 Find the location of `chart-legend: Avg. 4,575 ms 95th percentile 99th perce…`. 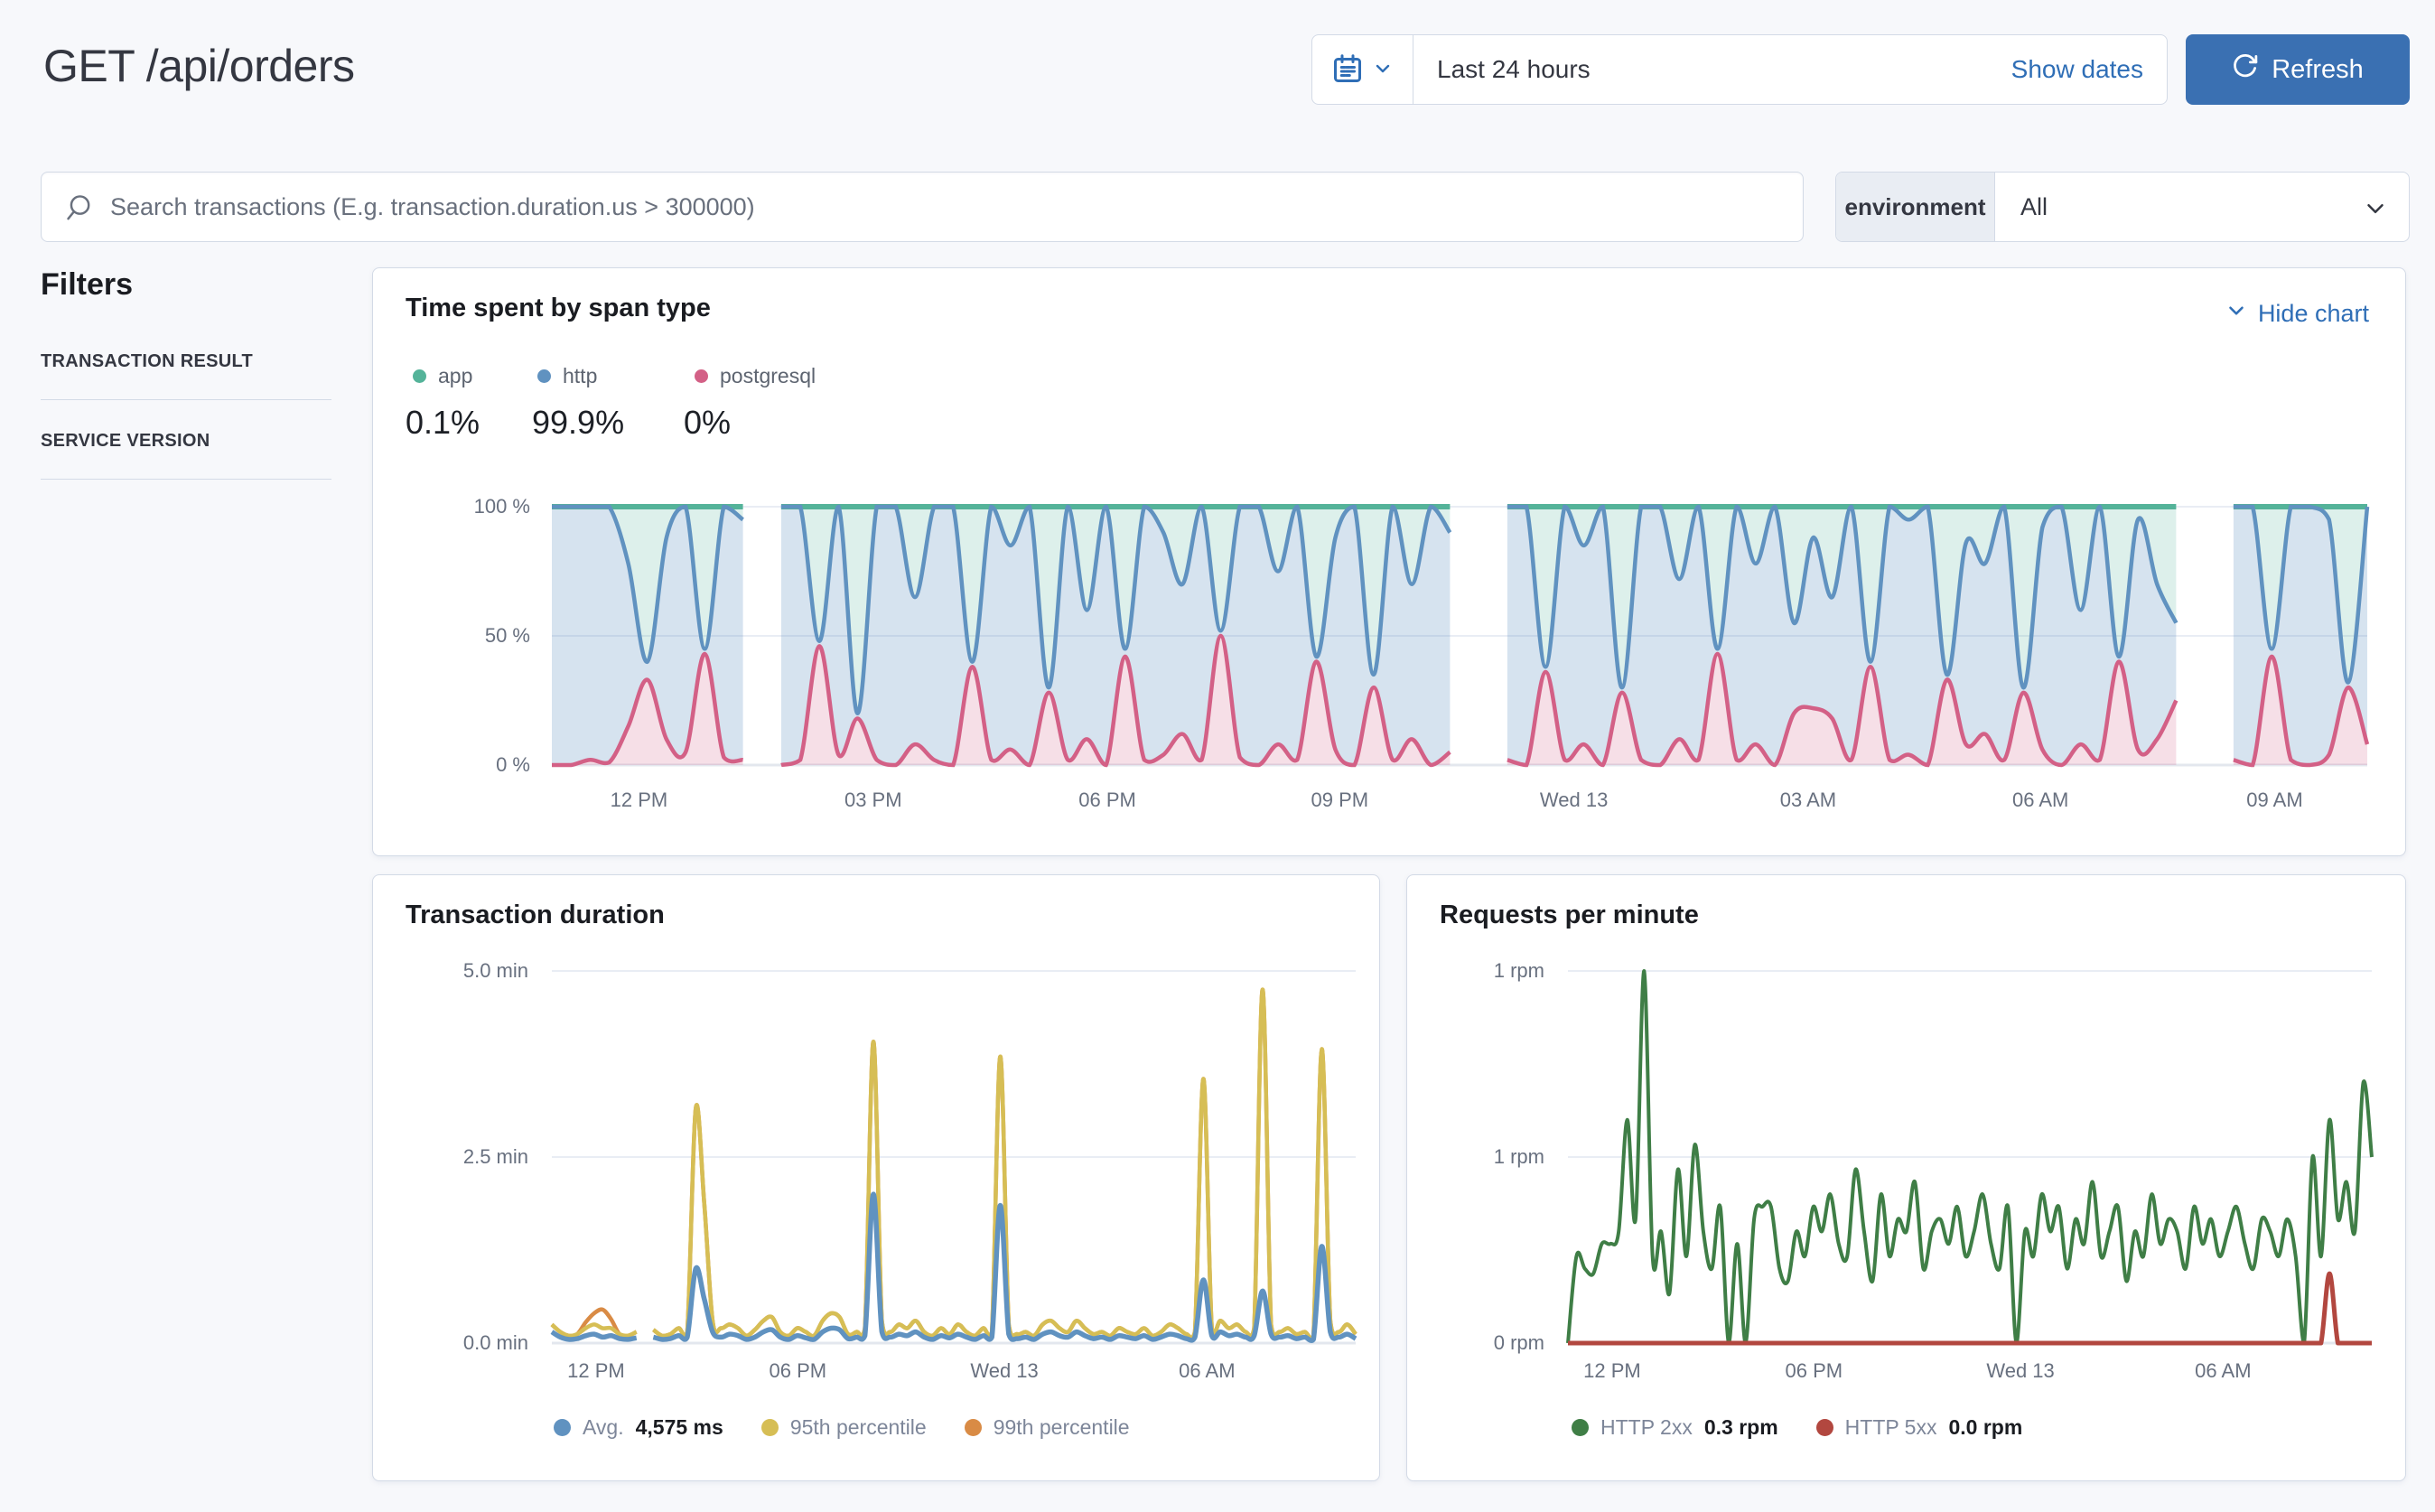

chart-legend: Avg. 4,575 ms 95th percentile 99th perce… is located at coordinates (842, 1427).